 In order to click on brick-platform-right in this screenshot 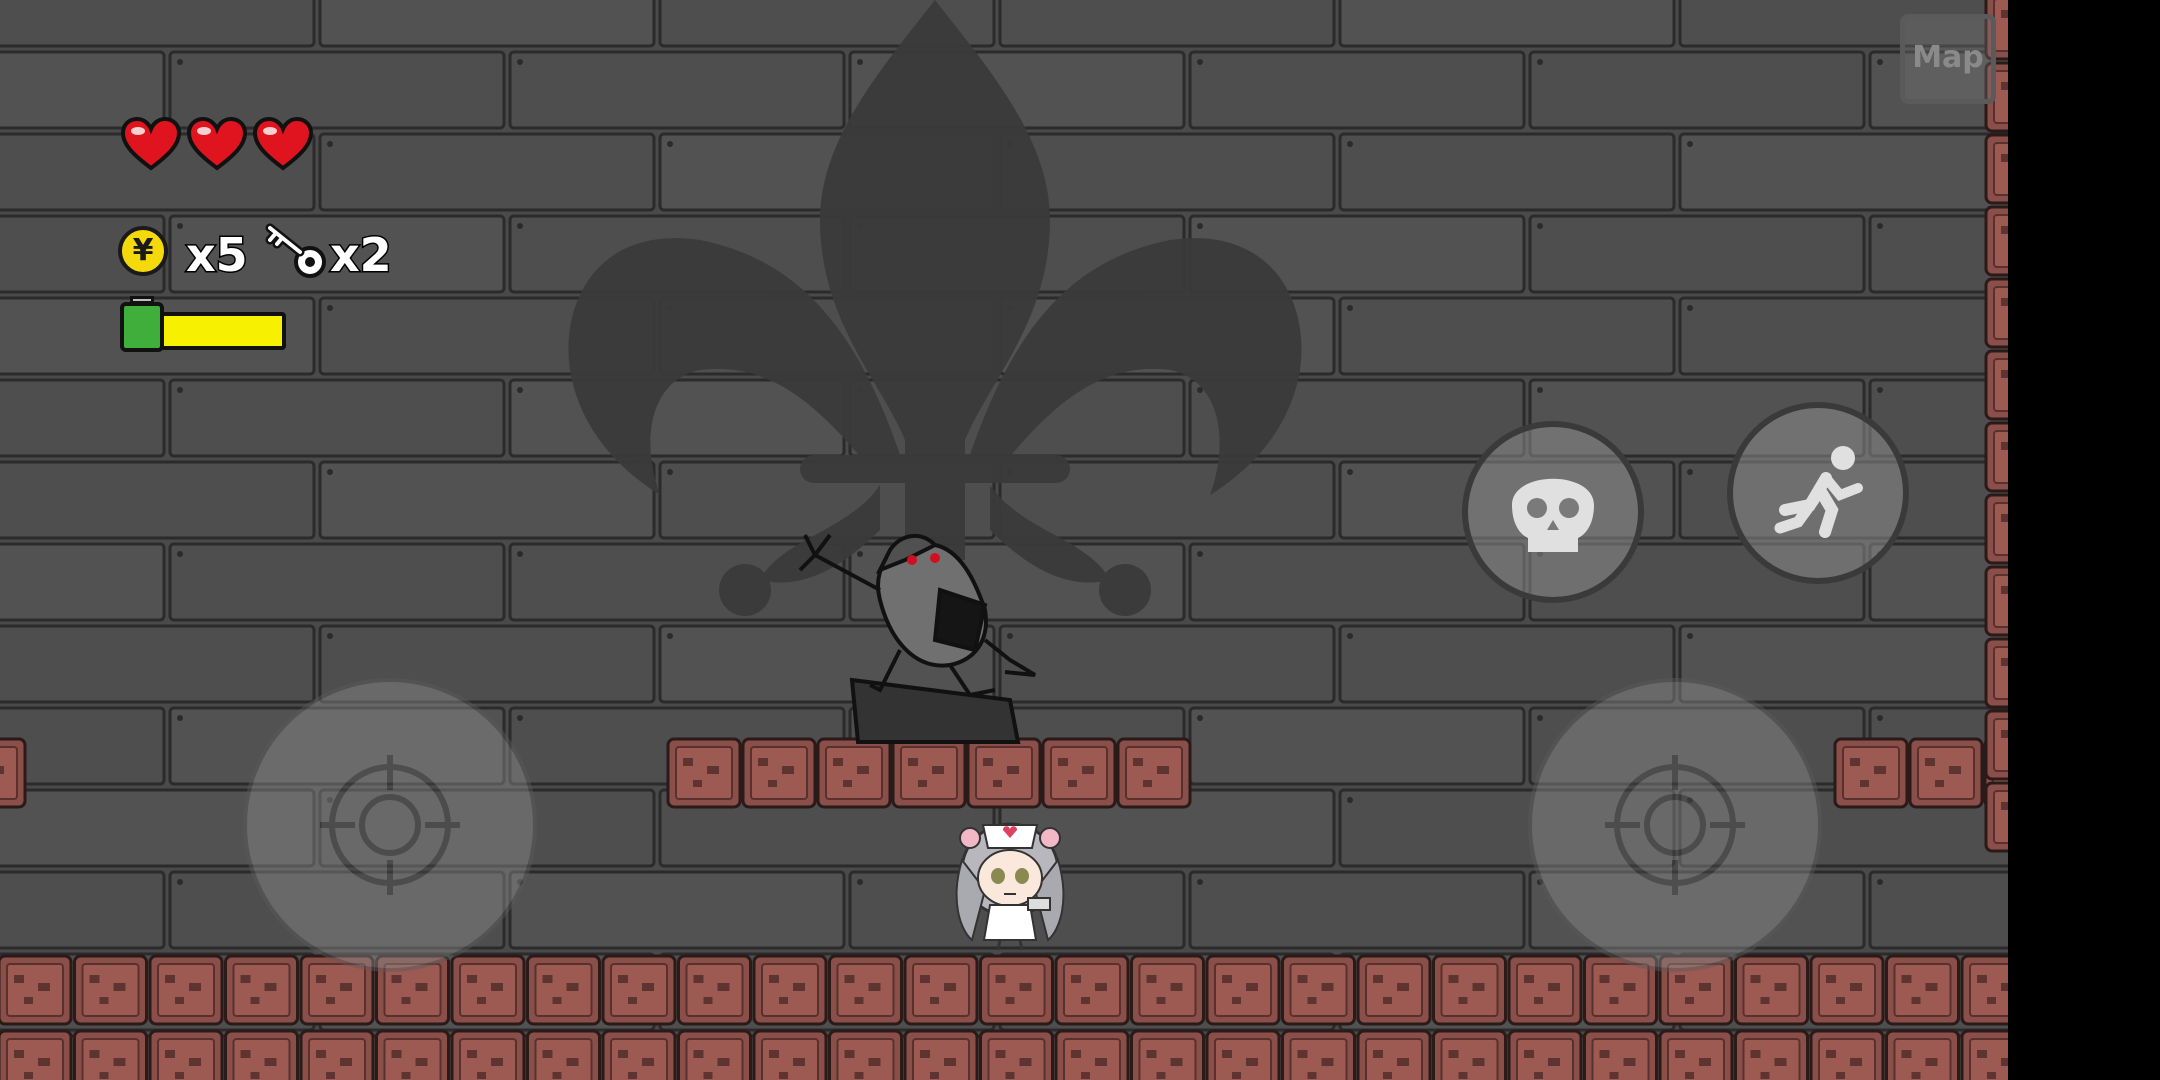, I will do `click(1920, 773)`.